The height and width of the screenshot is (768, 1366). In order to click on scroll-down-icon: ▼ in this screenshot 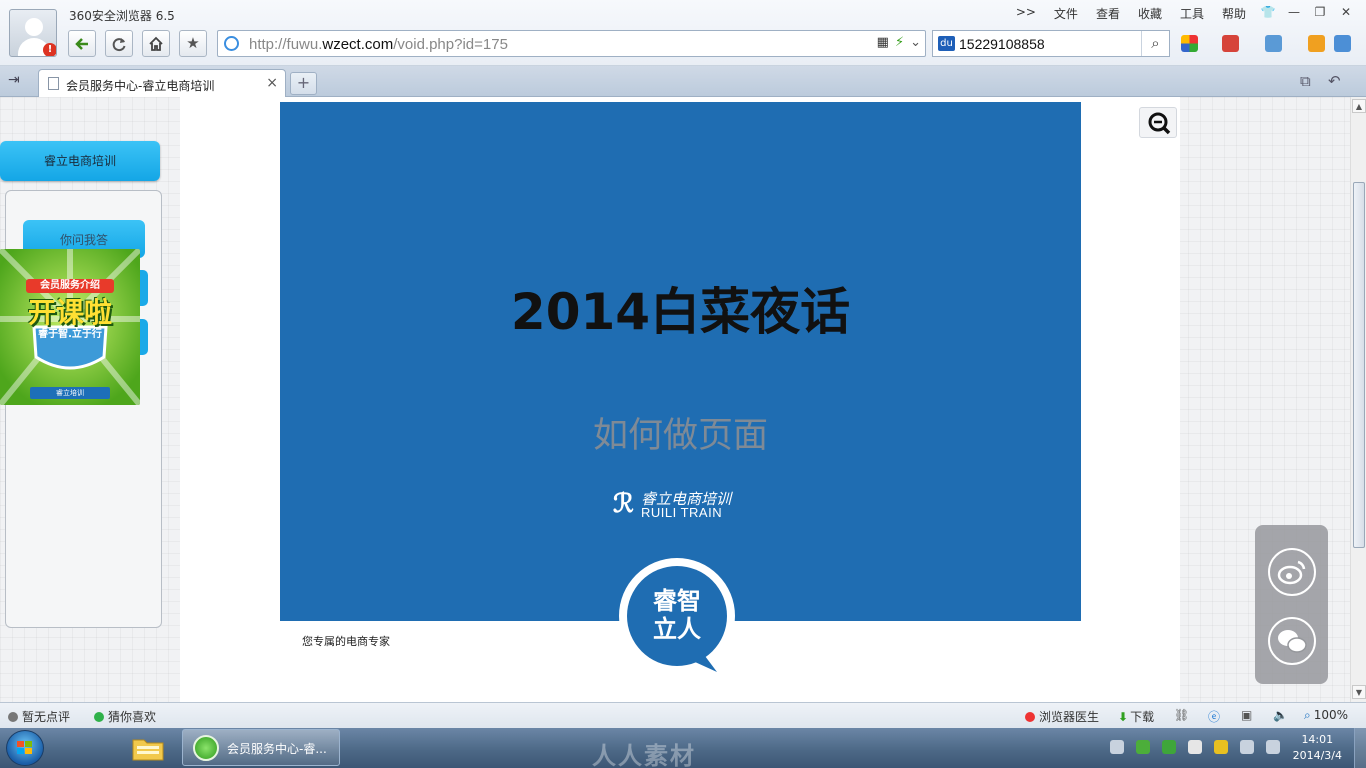, I will do `click(1359, 692)`.